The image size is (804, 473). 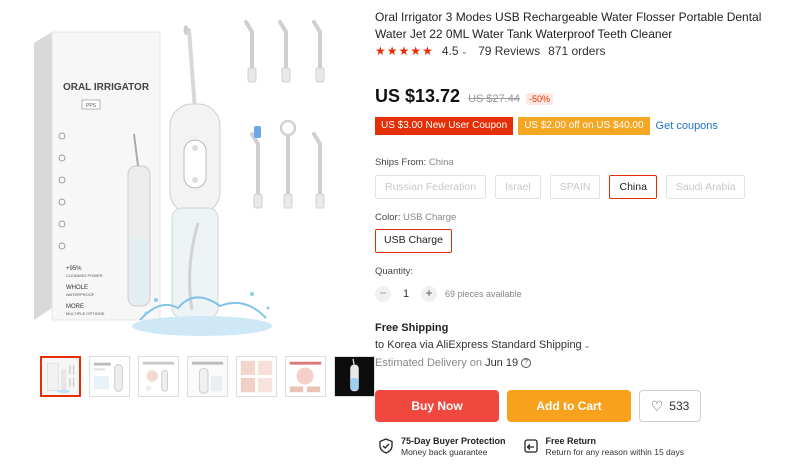 I want to click on ships-from-option-china: China, so click(x=633, y=187).